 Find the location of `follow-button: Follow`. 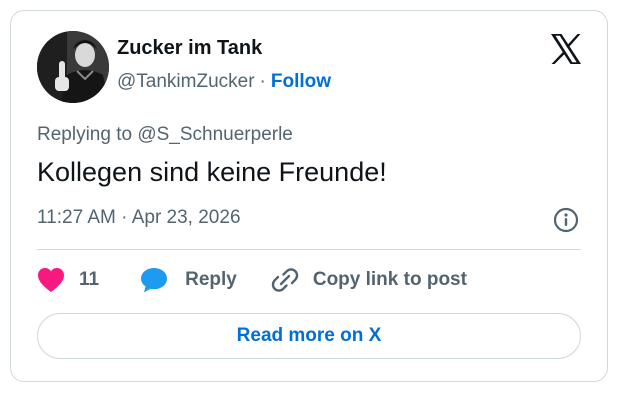

follow-button: Follow is located at coordinates (301, 81).